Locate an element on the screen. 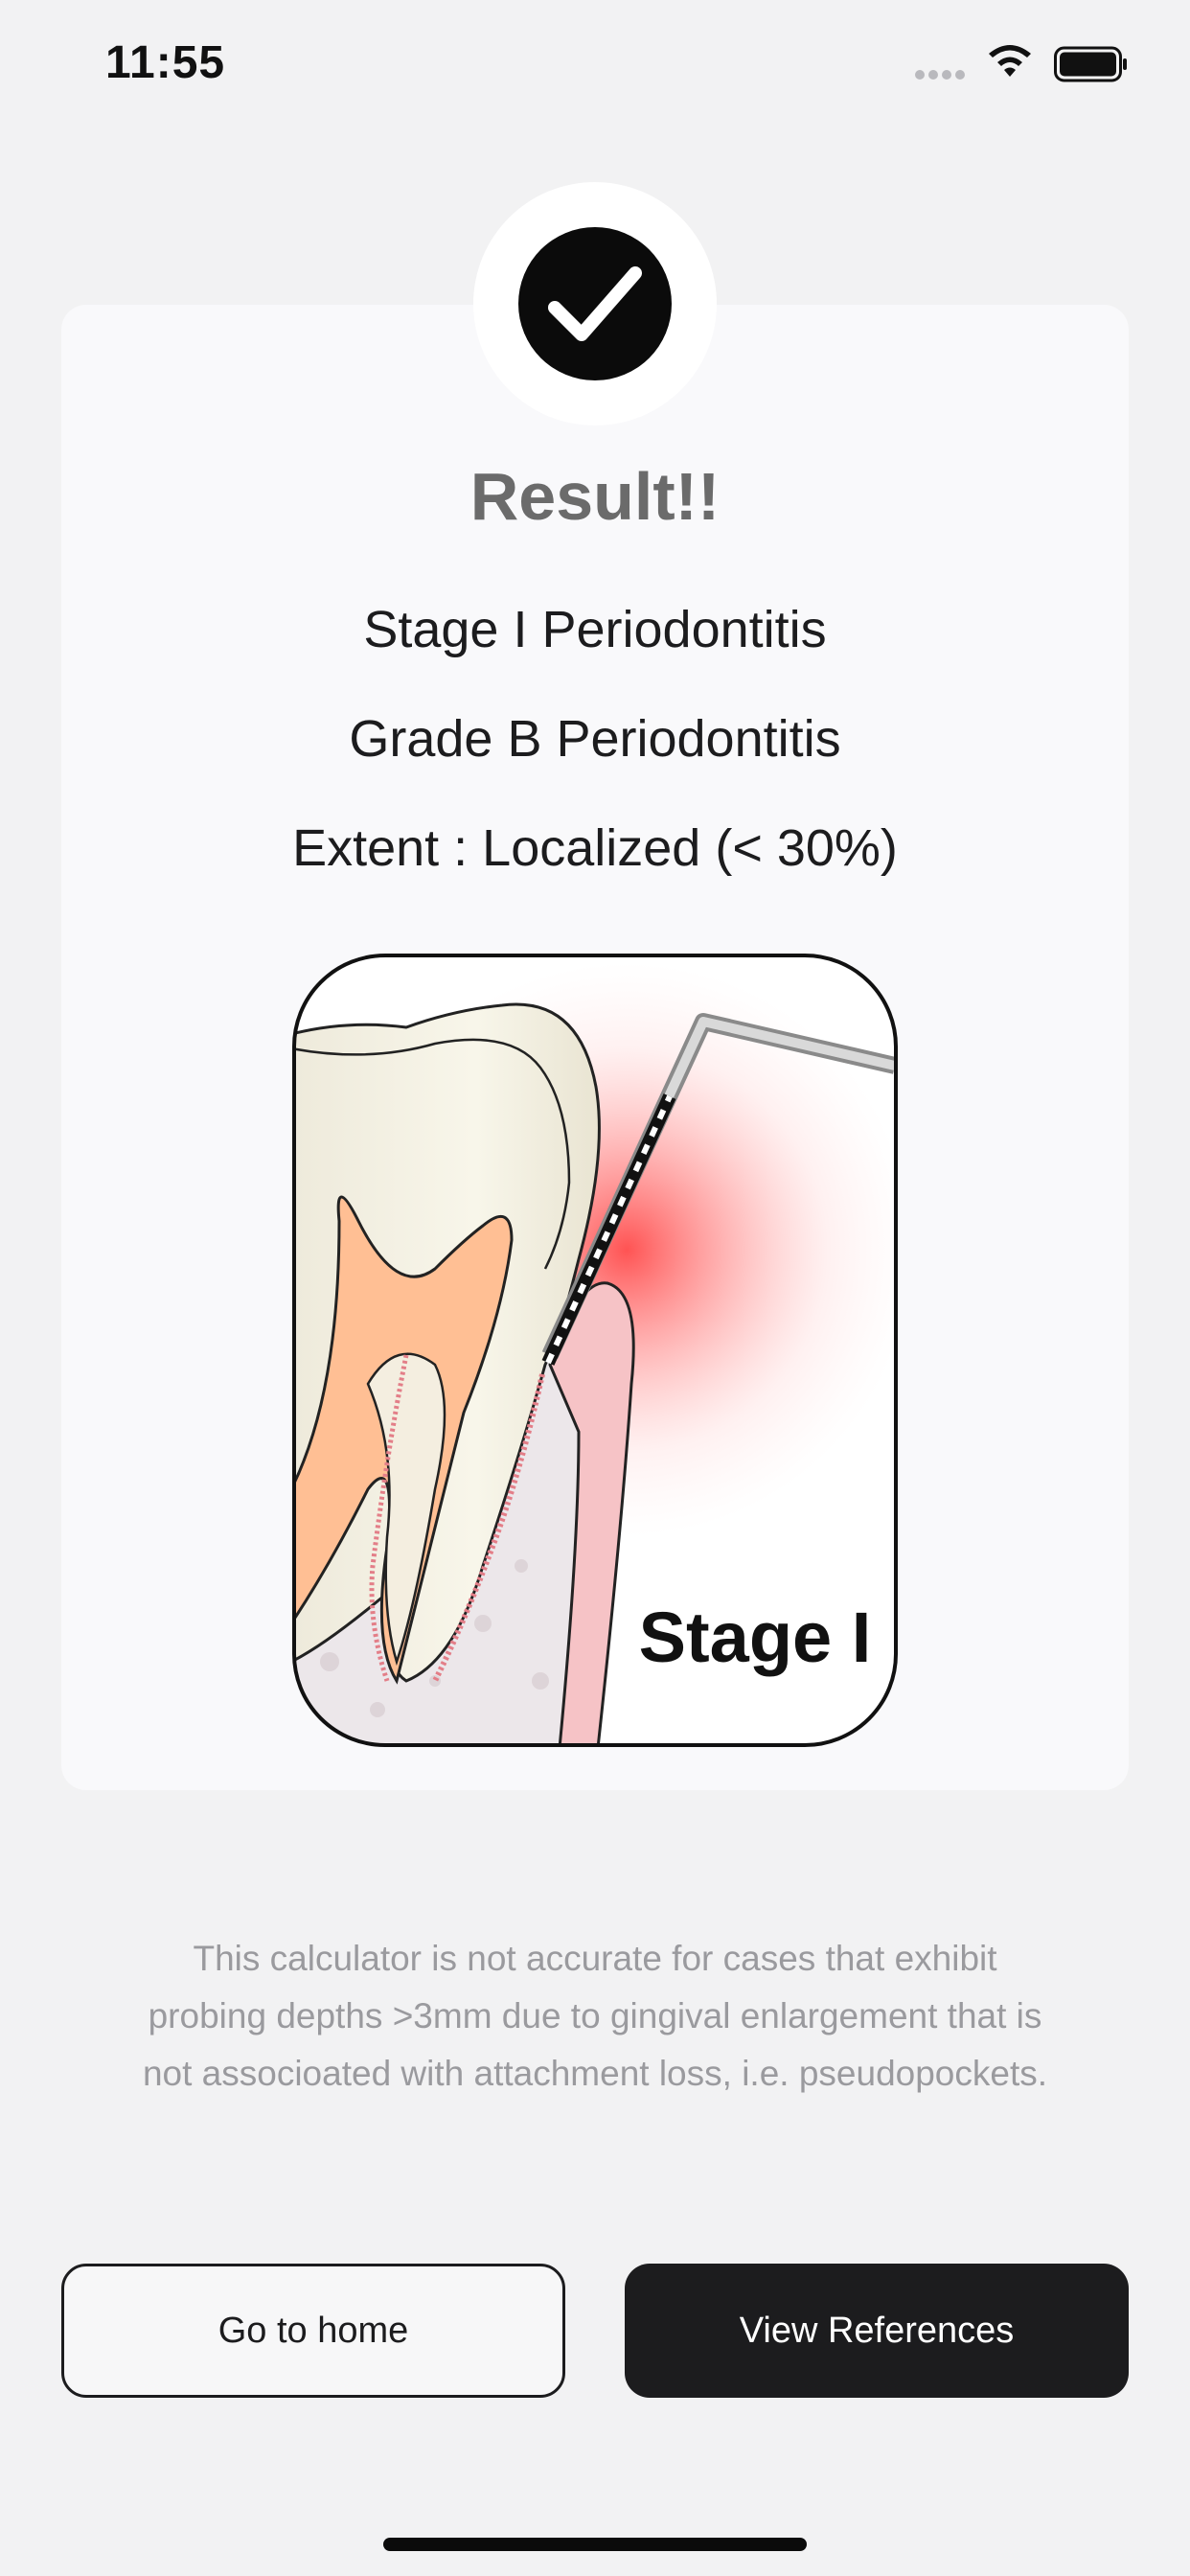  go-home-button: Go to home is located at coordinates (313, 2331).